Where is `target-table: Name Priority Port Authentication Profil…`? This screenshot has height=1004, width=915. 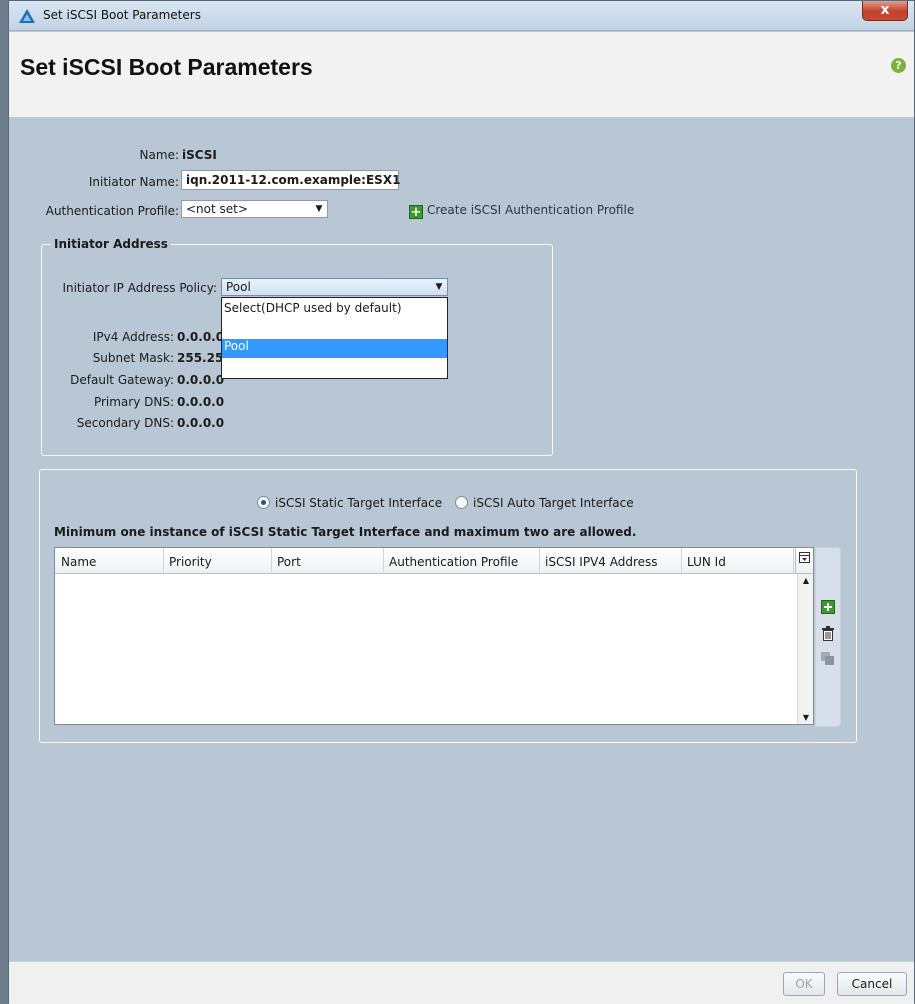 target-table: Name Priority Port Authentication Profil… is located at coordinates (434, 636).